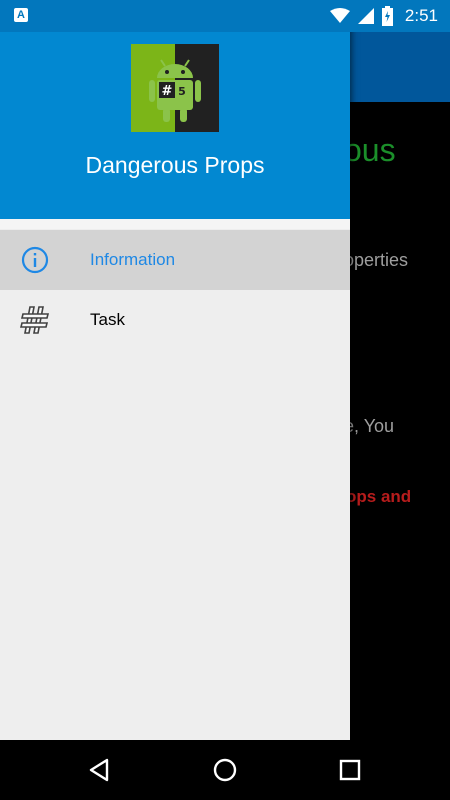  What do you see at coordinates (182, 91) in the screenshot?
I see `logo-number-text: 5` at bounding box center [182, 91].